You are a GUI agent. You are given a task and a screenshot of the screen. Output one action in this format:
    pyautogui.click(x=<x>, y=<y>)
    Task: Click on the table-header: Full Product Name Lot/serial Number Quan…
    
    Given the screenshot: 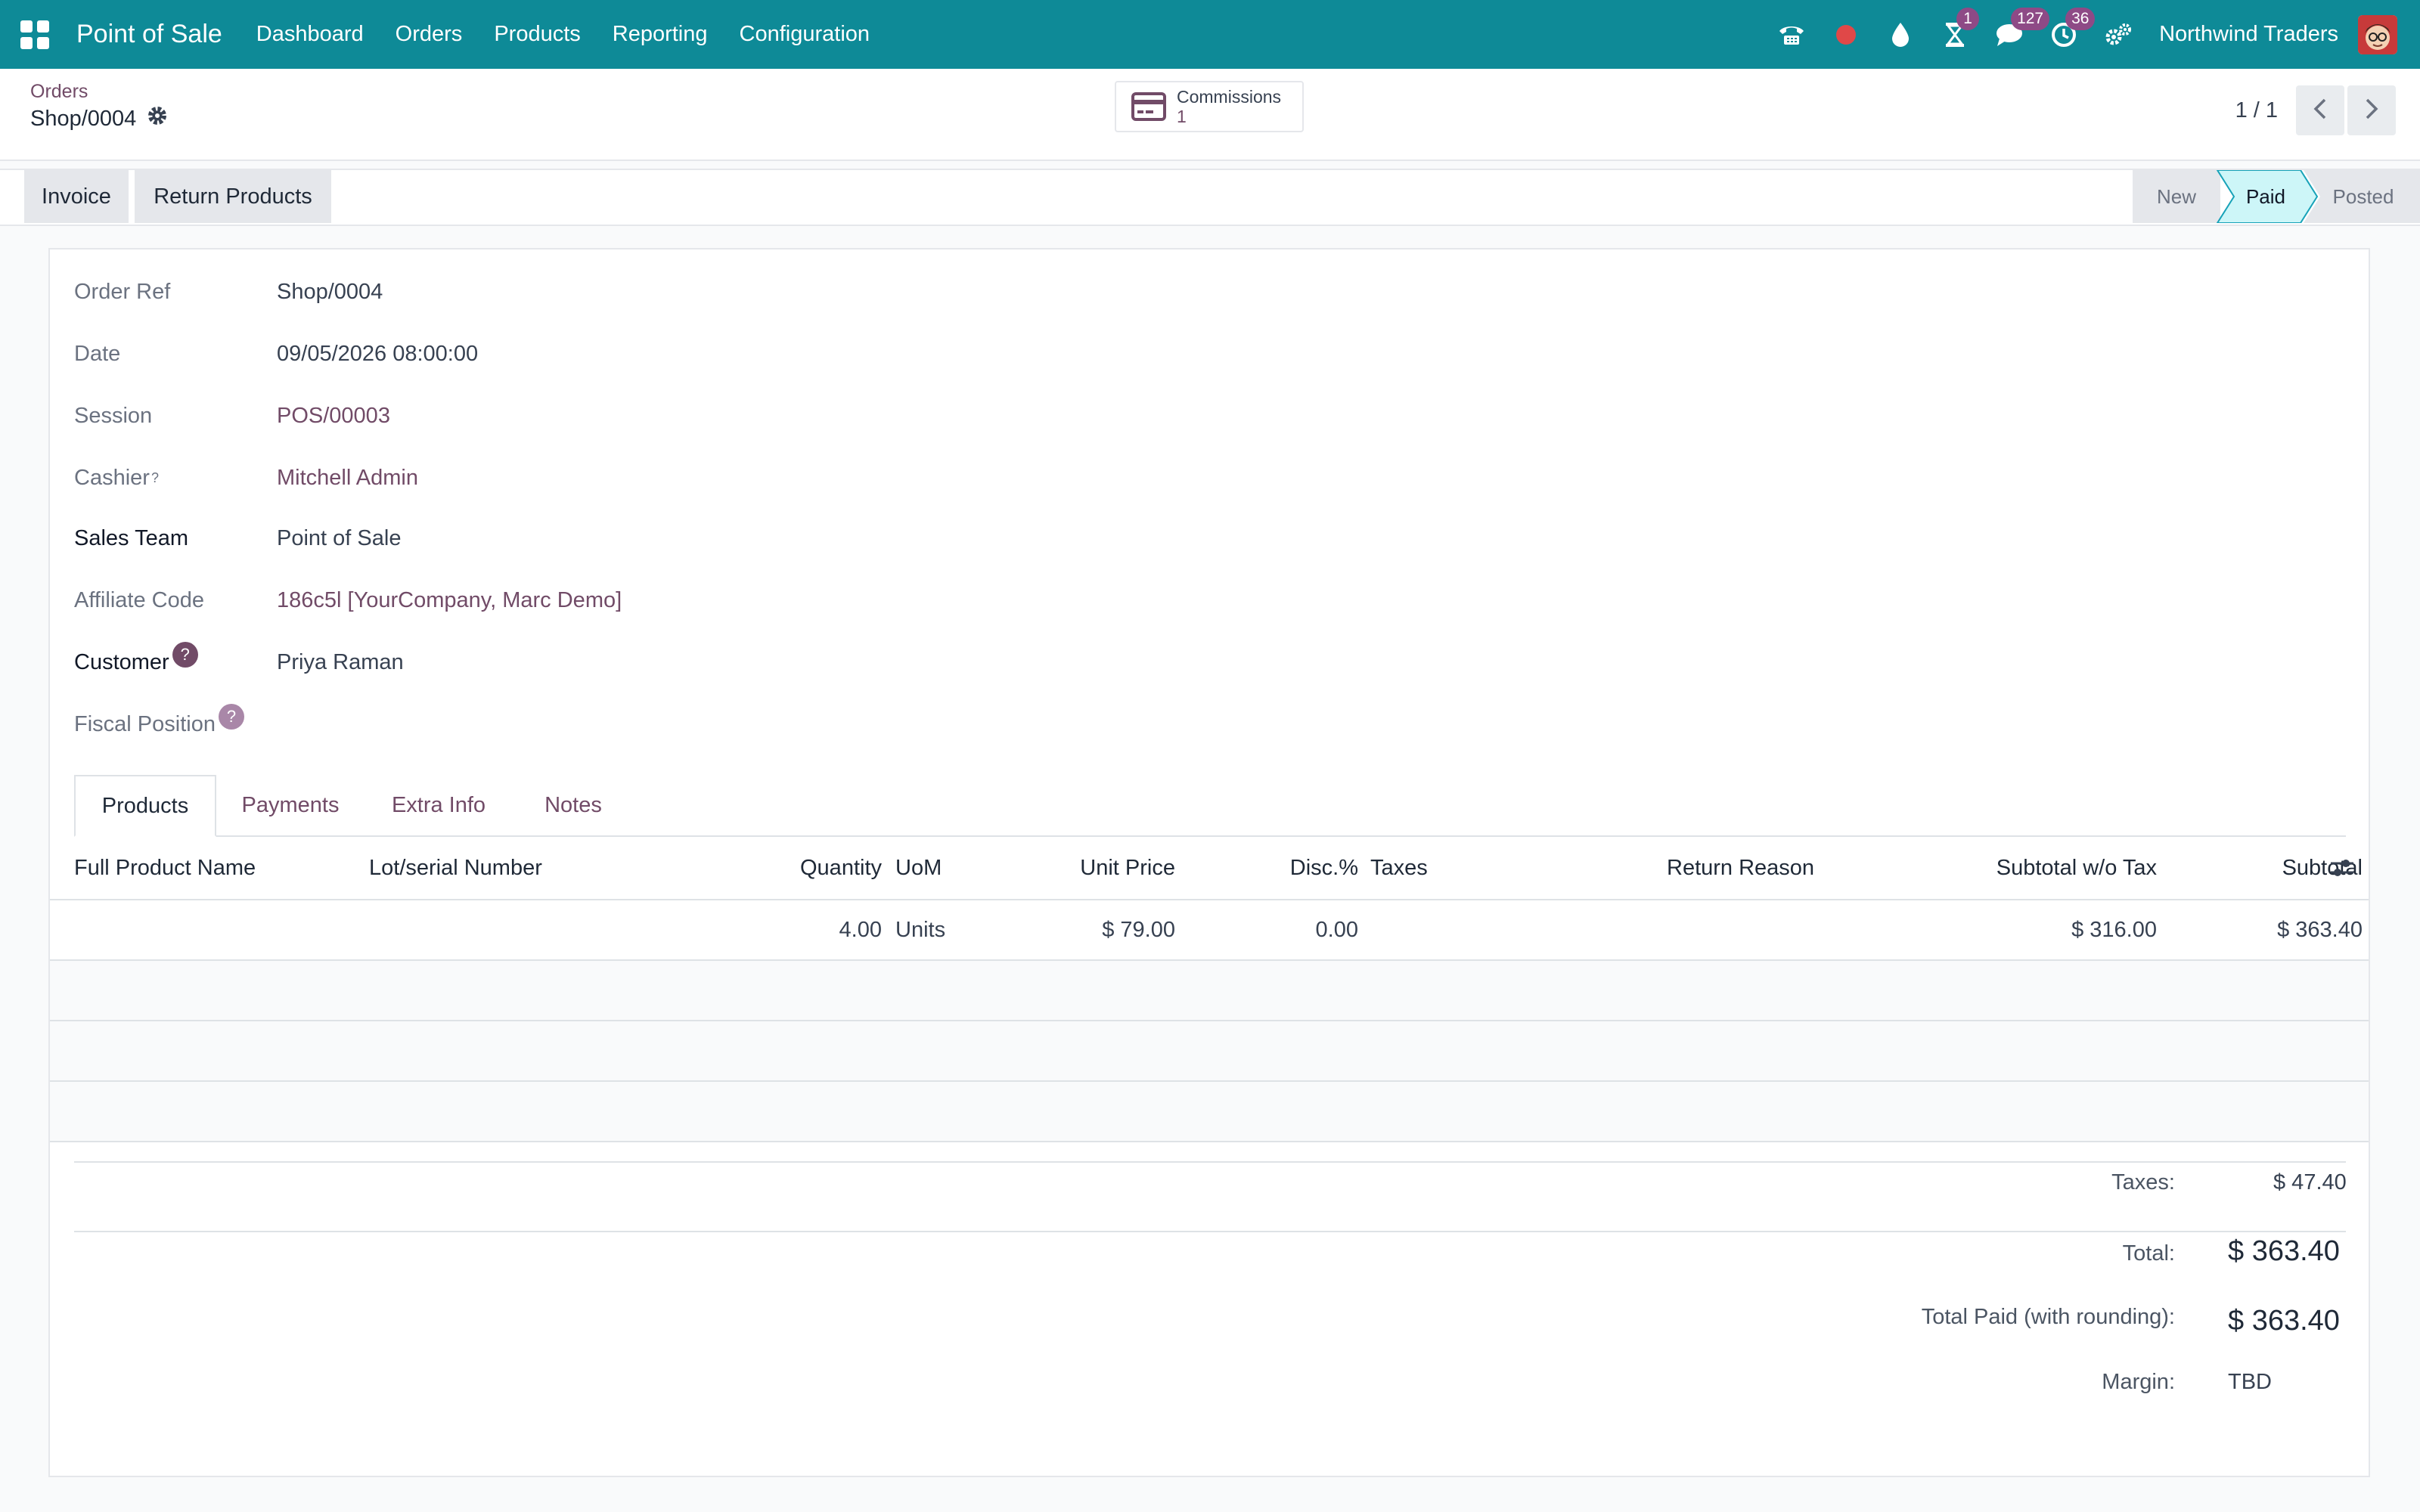 What is the action you would take?
    pyautogui.click(x=1209, y=868)
    